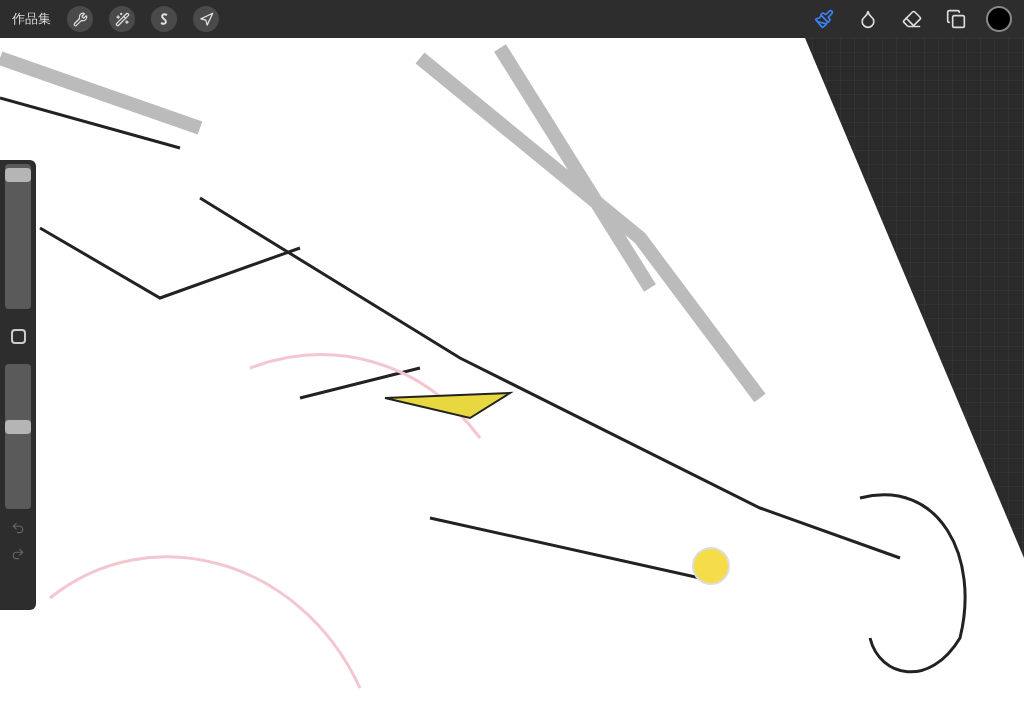 This screenshot has height=712, width=1024. Describe the element at coordinates (80, 19) in the screenshot. I see `wrench-icon` at that location.